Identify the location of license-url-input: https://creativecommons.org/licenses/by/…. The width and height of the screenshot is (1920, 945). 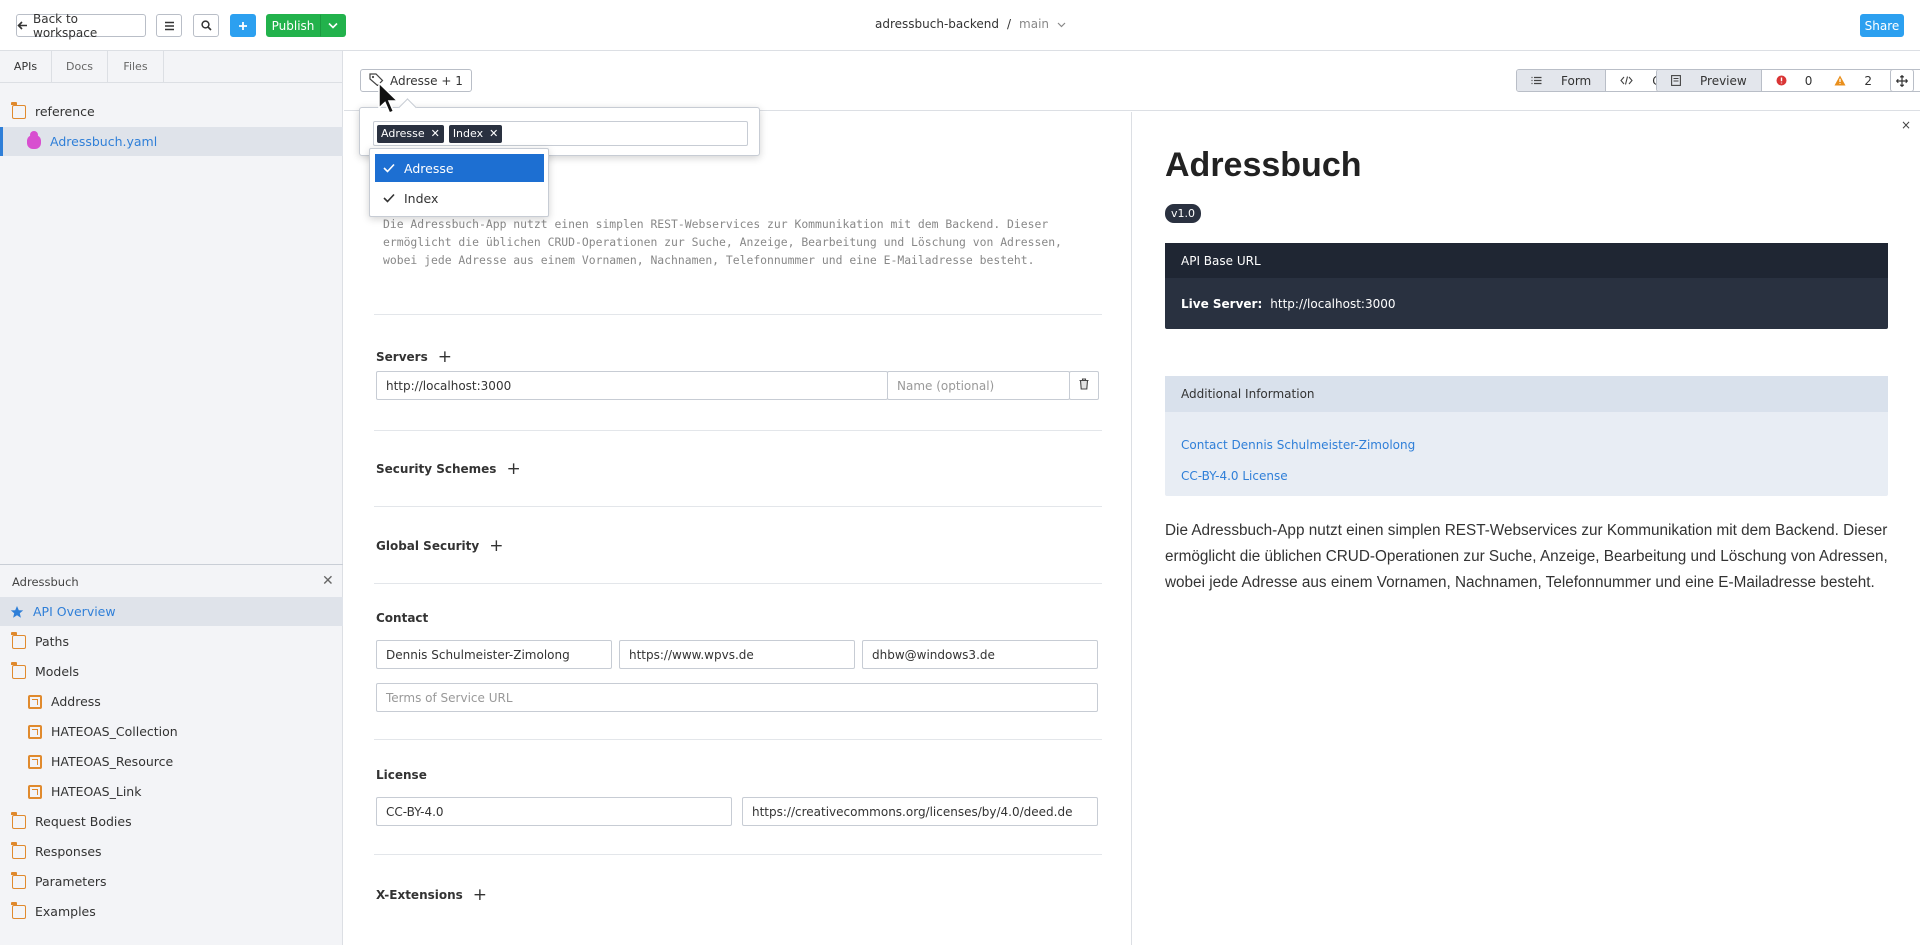
(920, 811).